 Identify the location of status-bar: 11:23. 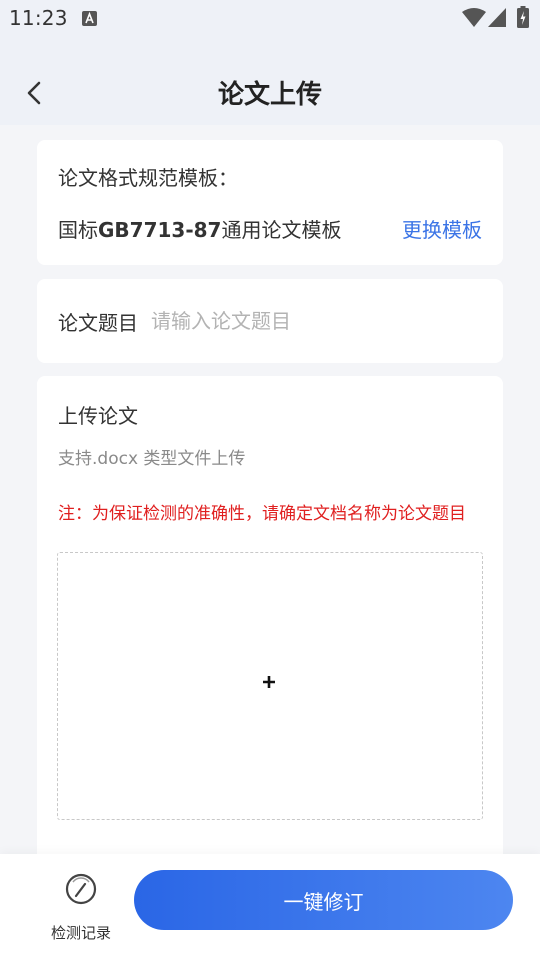
(270, 18).